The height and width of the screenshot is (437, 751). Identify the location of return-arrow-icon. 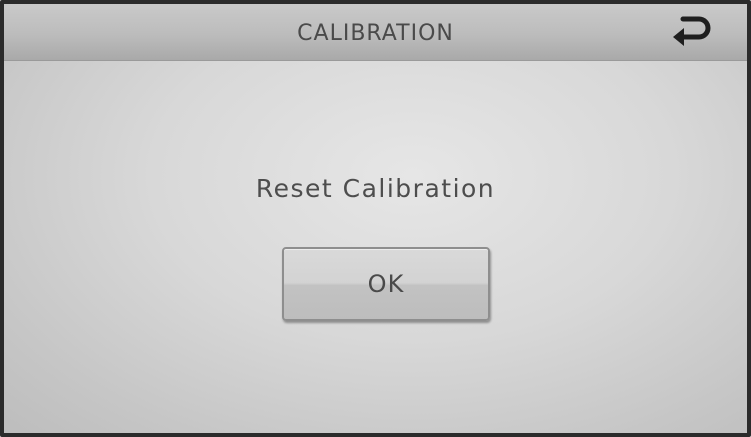
(692, 31).